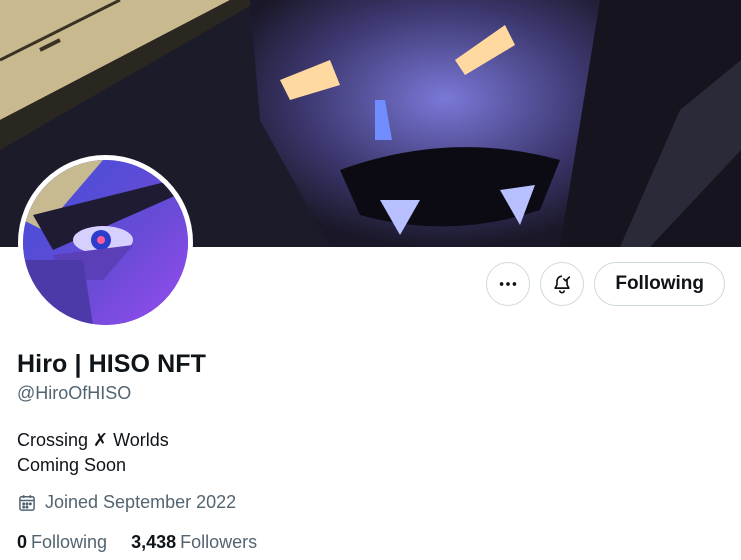 The width and height of the screenshot is (741, 560). What do you see at coordinates (93, 453) in the screenshot?
I see `profile-bio: Crossing ✗ Worlds Coming Soon` at bounding box center [93, 453].